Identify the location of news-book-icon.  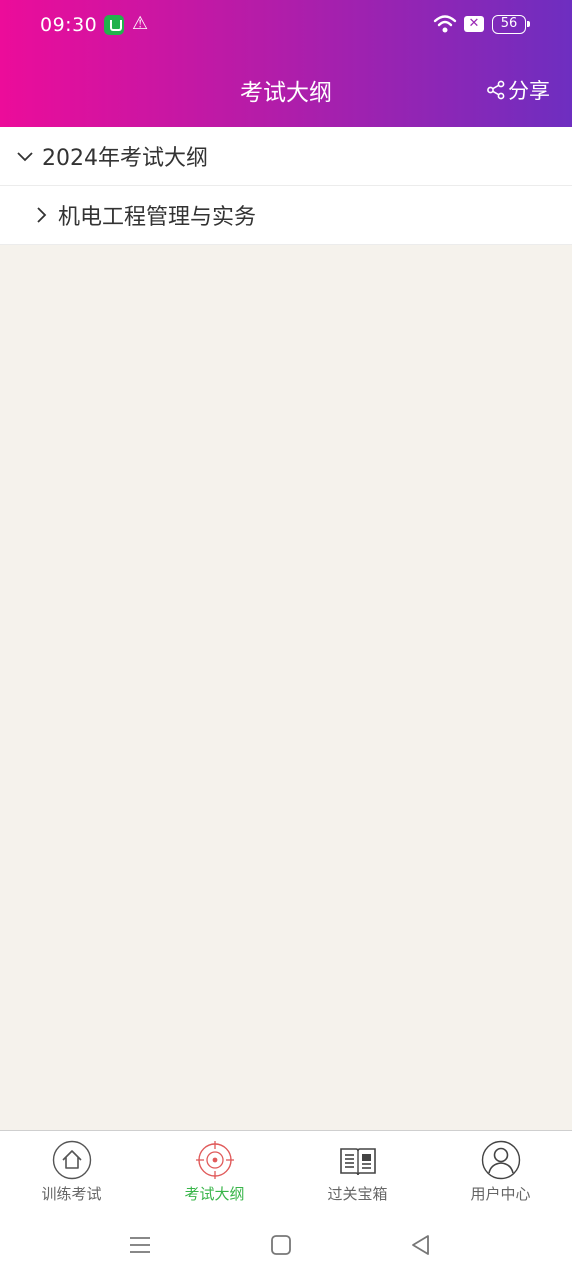
(357, 1162).